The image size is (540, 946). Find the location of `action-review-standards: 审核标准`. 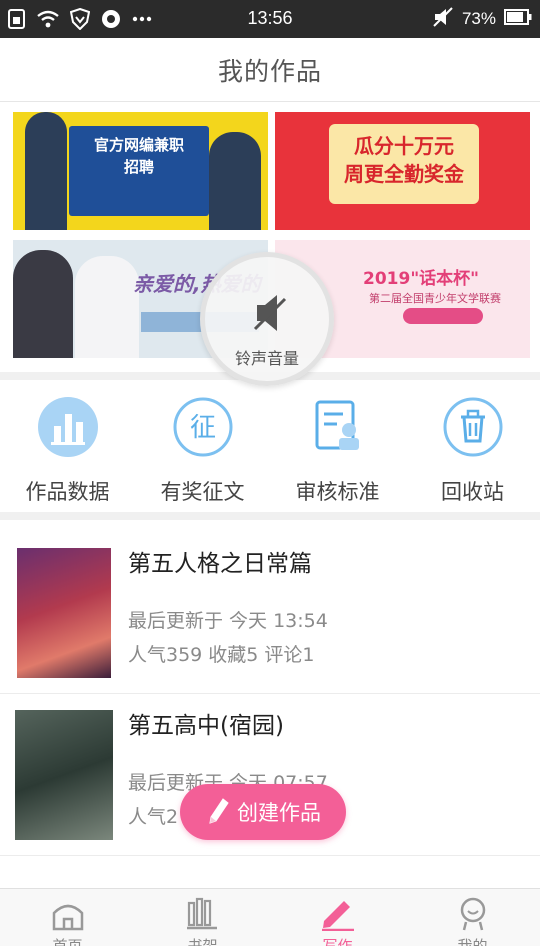

action-review-standards: 审核标准 is located at coordinates (337, 448).